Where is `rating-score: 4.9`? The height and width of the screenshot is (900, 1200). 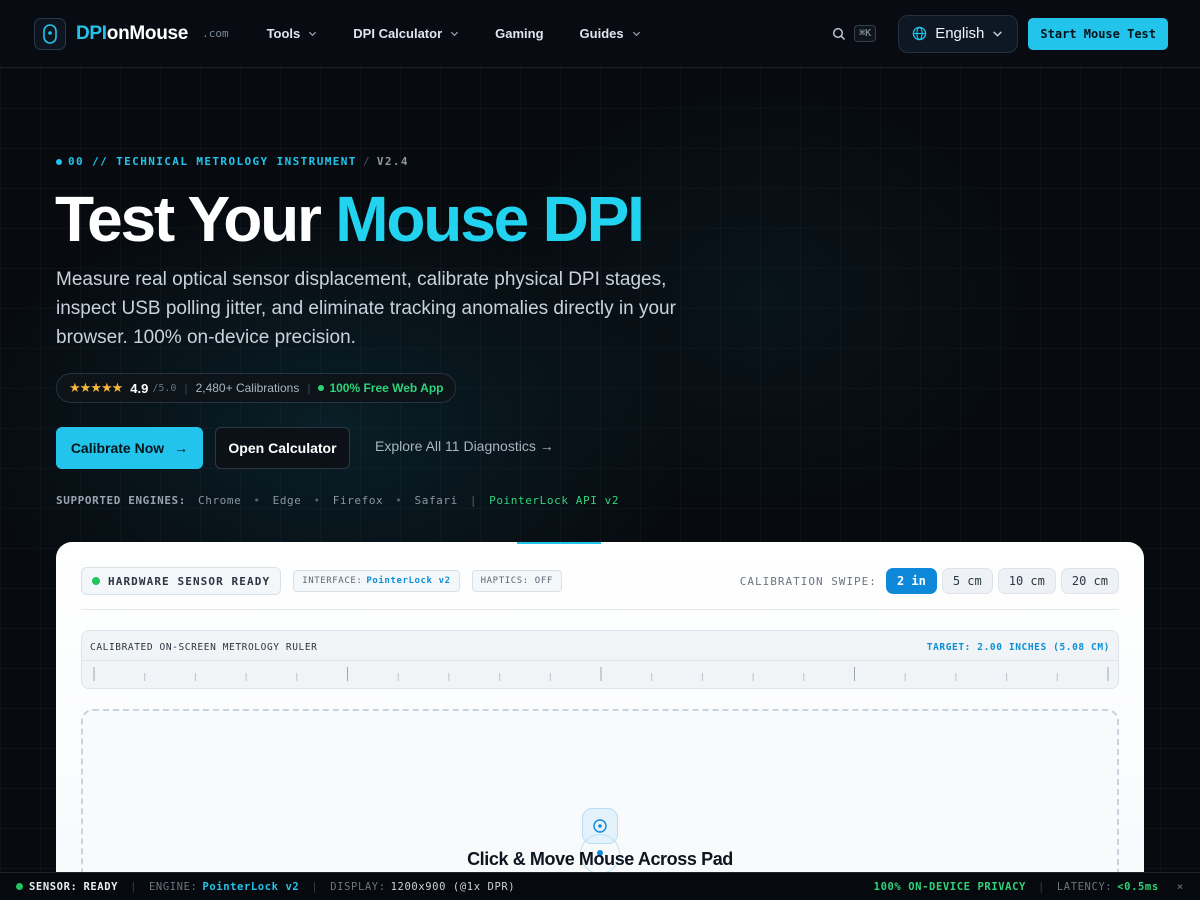
rating-score: 4.9 is located at coordinates (139, 388).